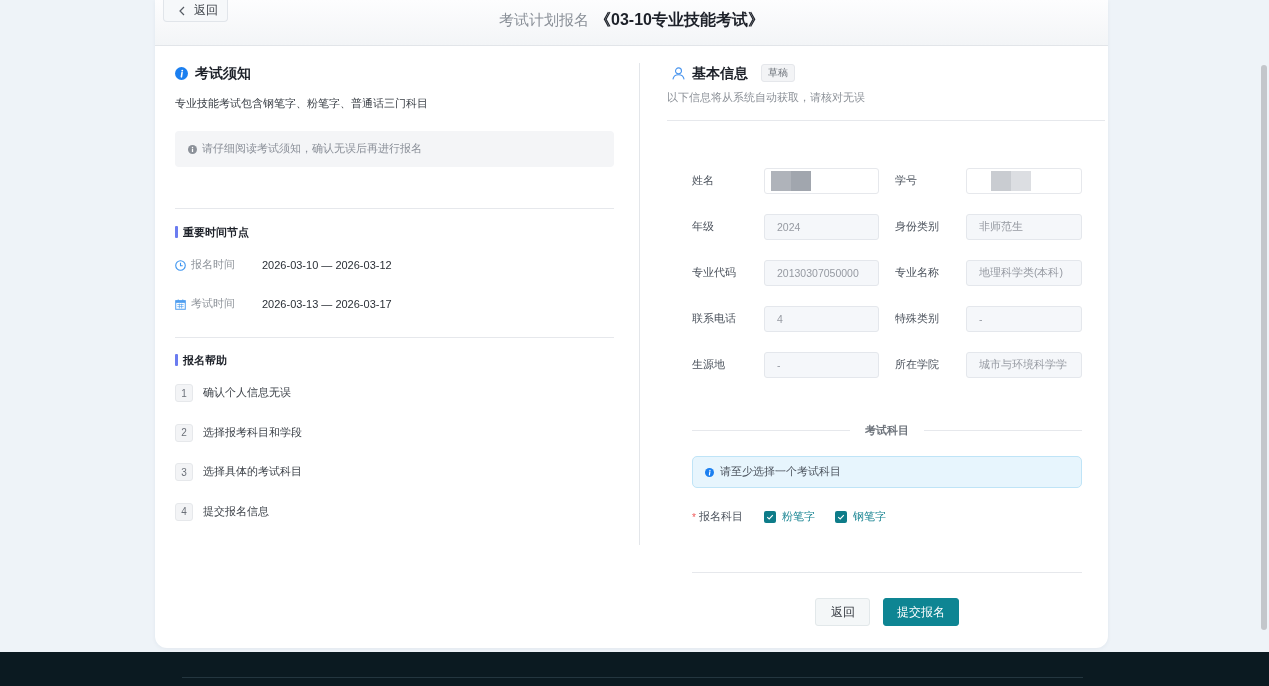  I want to click on field-label: 年级, so click(703, 227).